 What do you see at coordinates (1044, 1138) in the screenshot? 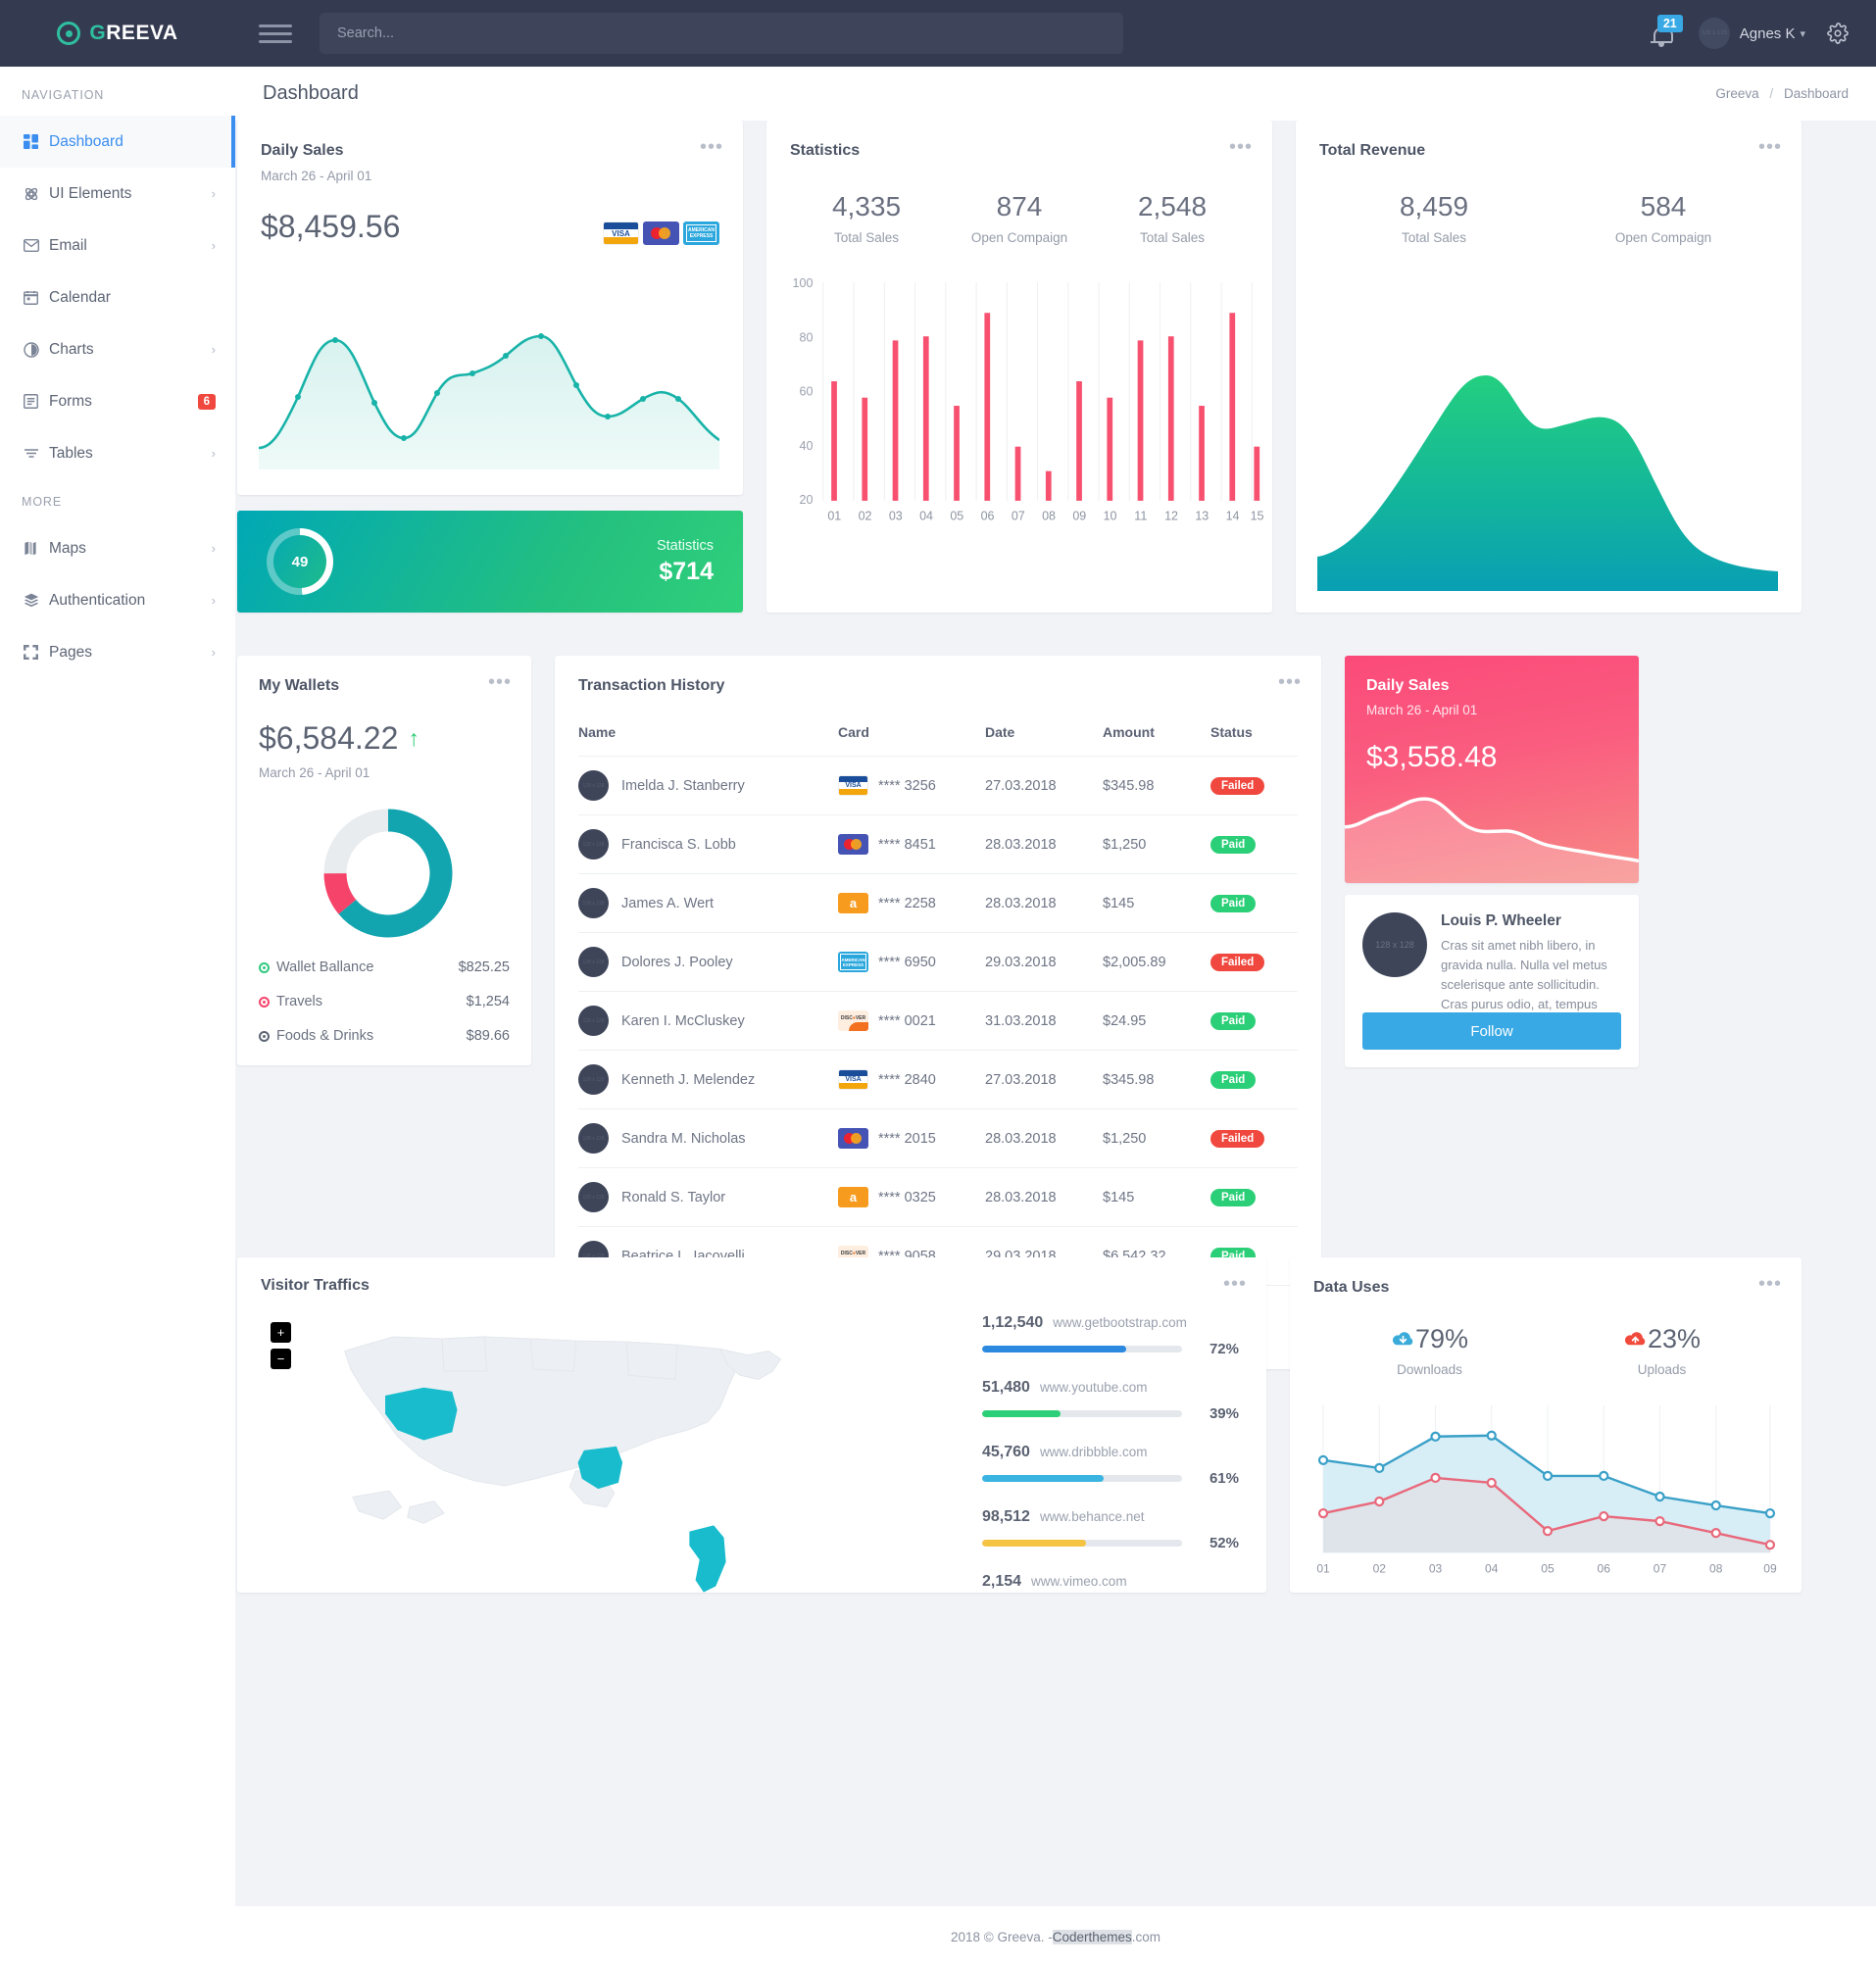
I see `cell-date: 28.03.2018` at bounding box center [1044, 1138].